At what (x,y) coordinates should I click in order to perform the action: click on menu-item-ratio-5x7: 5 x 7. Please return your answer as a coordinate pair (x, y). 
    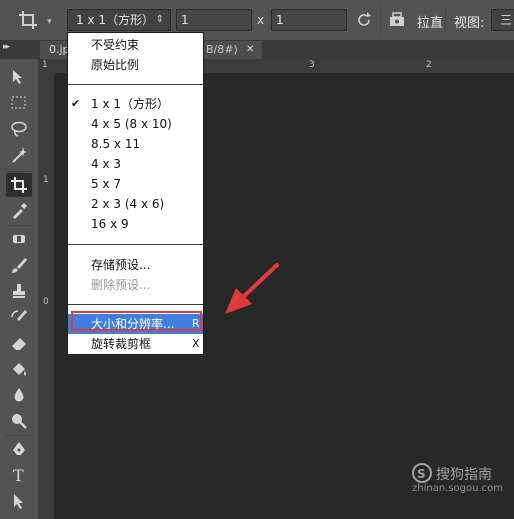
    Looking at the image, I should click on (135, 184).